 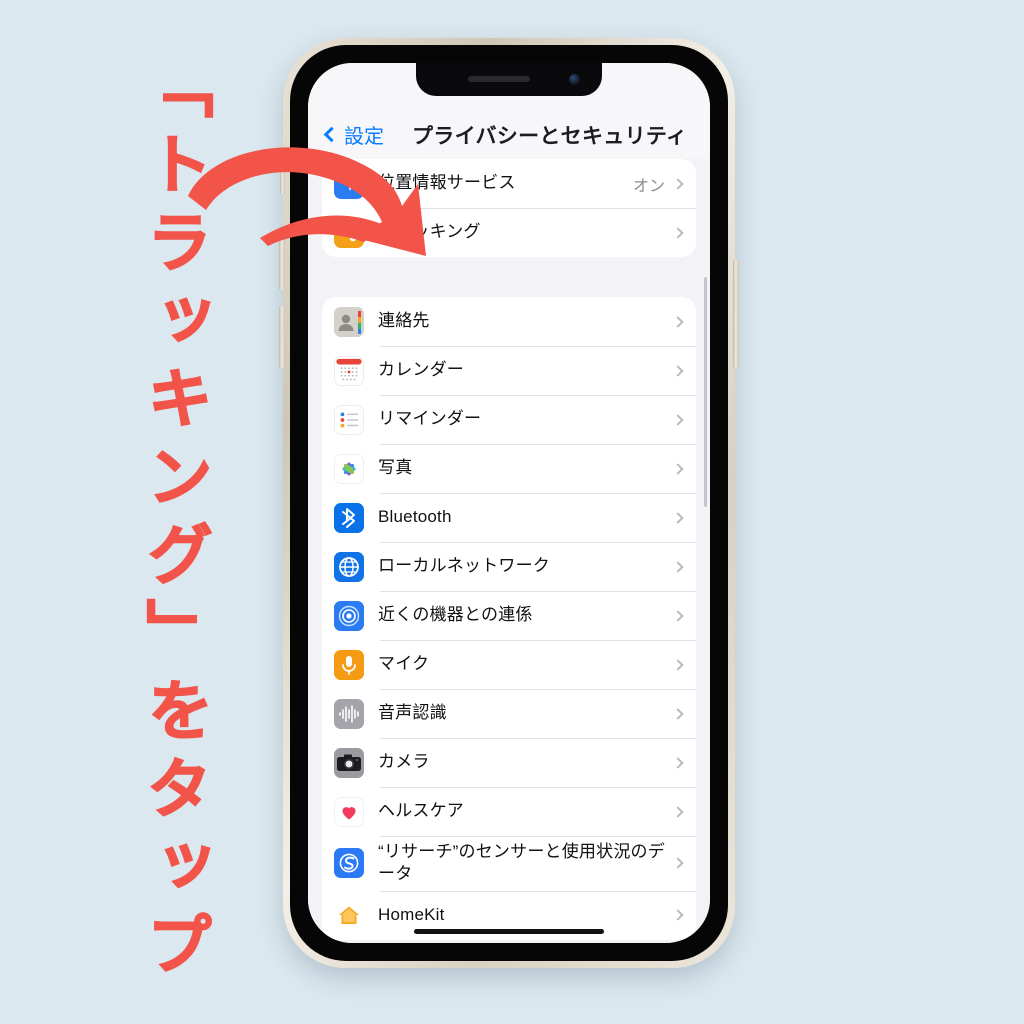 What do you see at coordinates (509, 370) in the screenshot?
I see `settings-row: カレンダー` at bounding box center [509, 370].